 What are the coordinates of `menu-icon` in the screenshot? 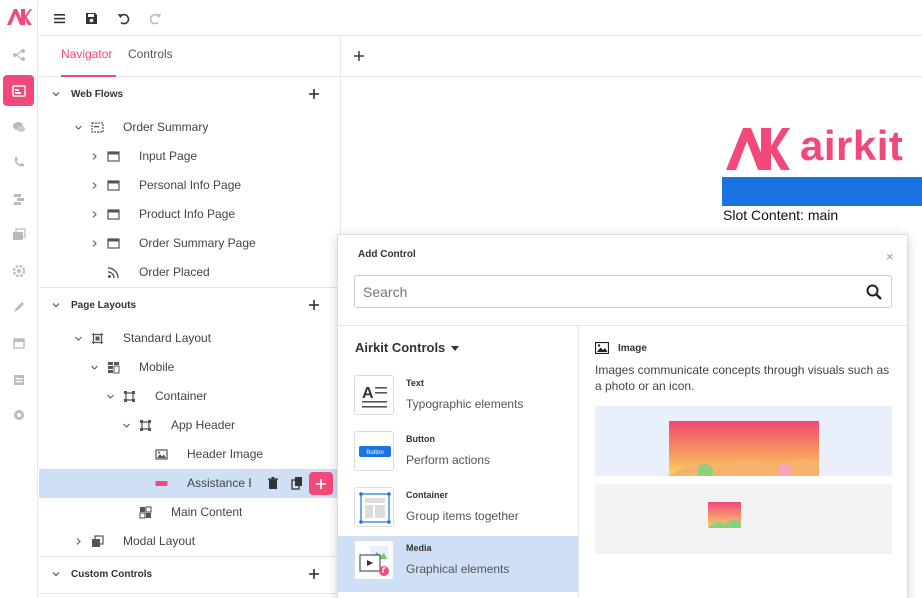 It's located at (59, 18).